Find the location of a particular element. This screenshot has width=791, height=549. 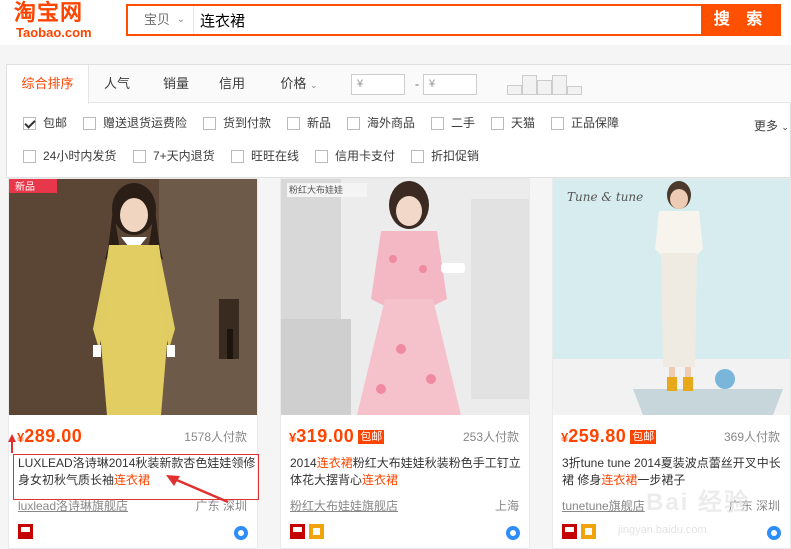

filter-label: 信用卡支付 is located at coordinates (365, 156).